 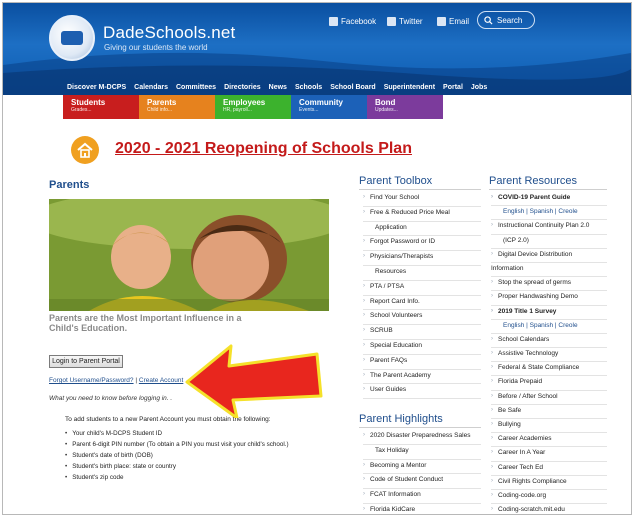 I want to click on list-item: › Coding-scratch.mit.edu, so click(x=549, y=509).